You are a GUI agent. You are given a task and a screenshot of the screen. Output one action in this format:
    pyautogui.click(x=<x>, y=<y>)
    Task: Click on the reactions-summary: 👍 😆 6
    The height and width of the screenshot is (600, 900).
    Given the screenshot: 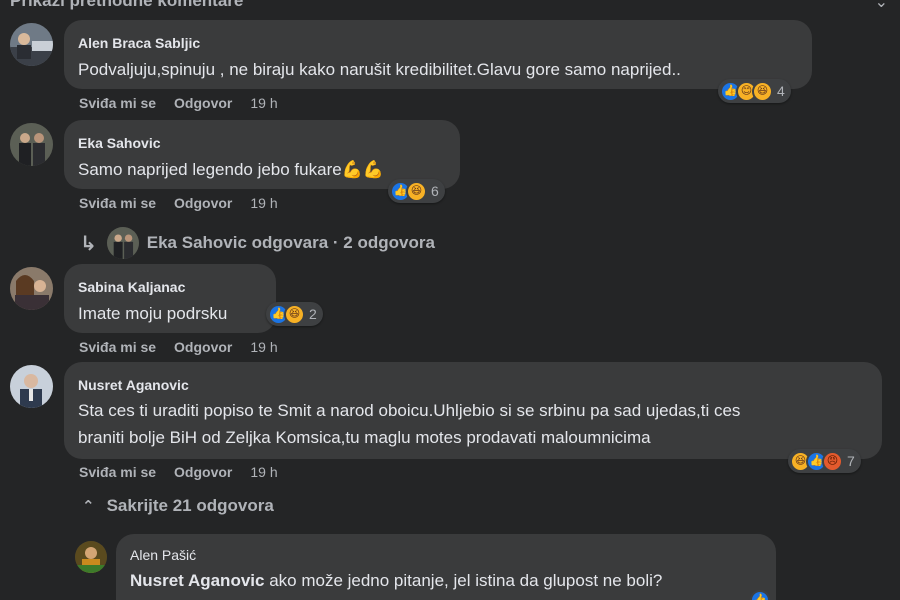 What is the action you would take?
    pyautogui.click(x=416, y=191)
    